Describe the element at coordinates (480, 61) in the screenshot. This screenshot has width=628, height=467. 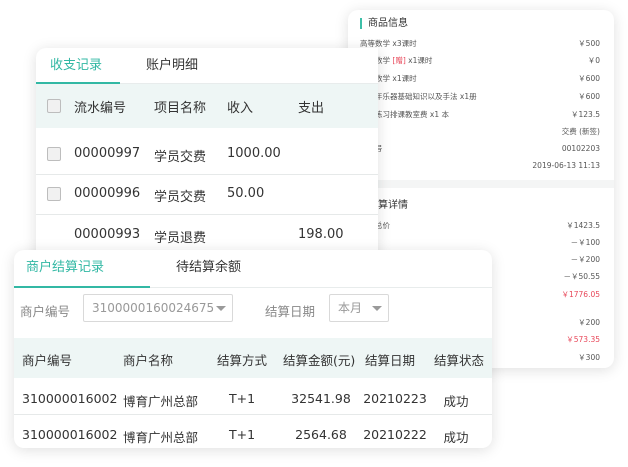
I see `goods-row: 高等数学 [赠] x1课时 ￥0` at that location.